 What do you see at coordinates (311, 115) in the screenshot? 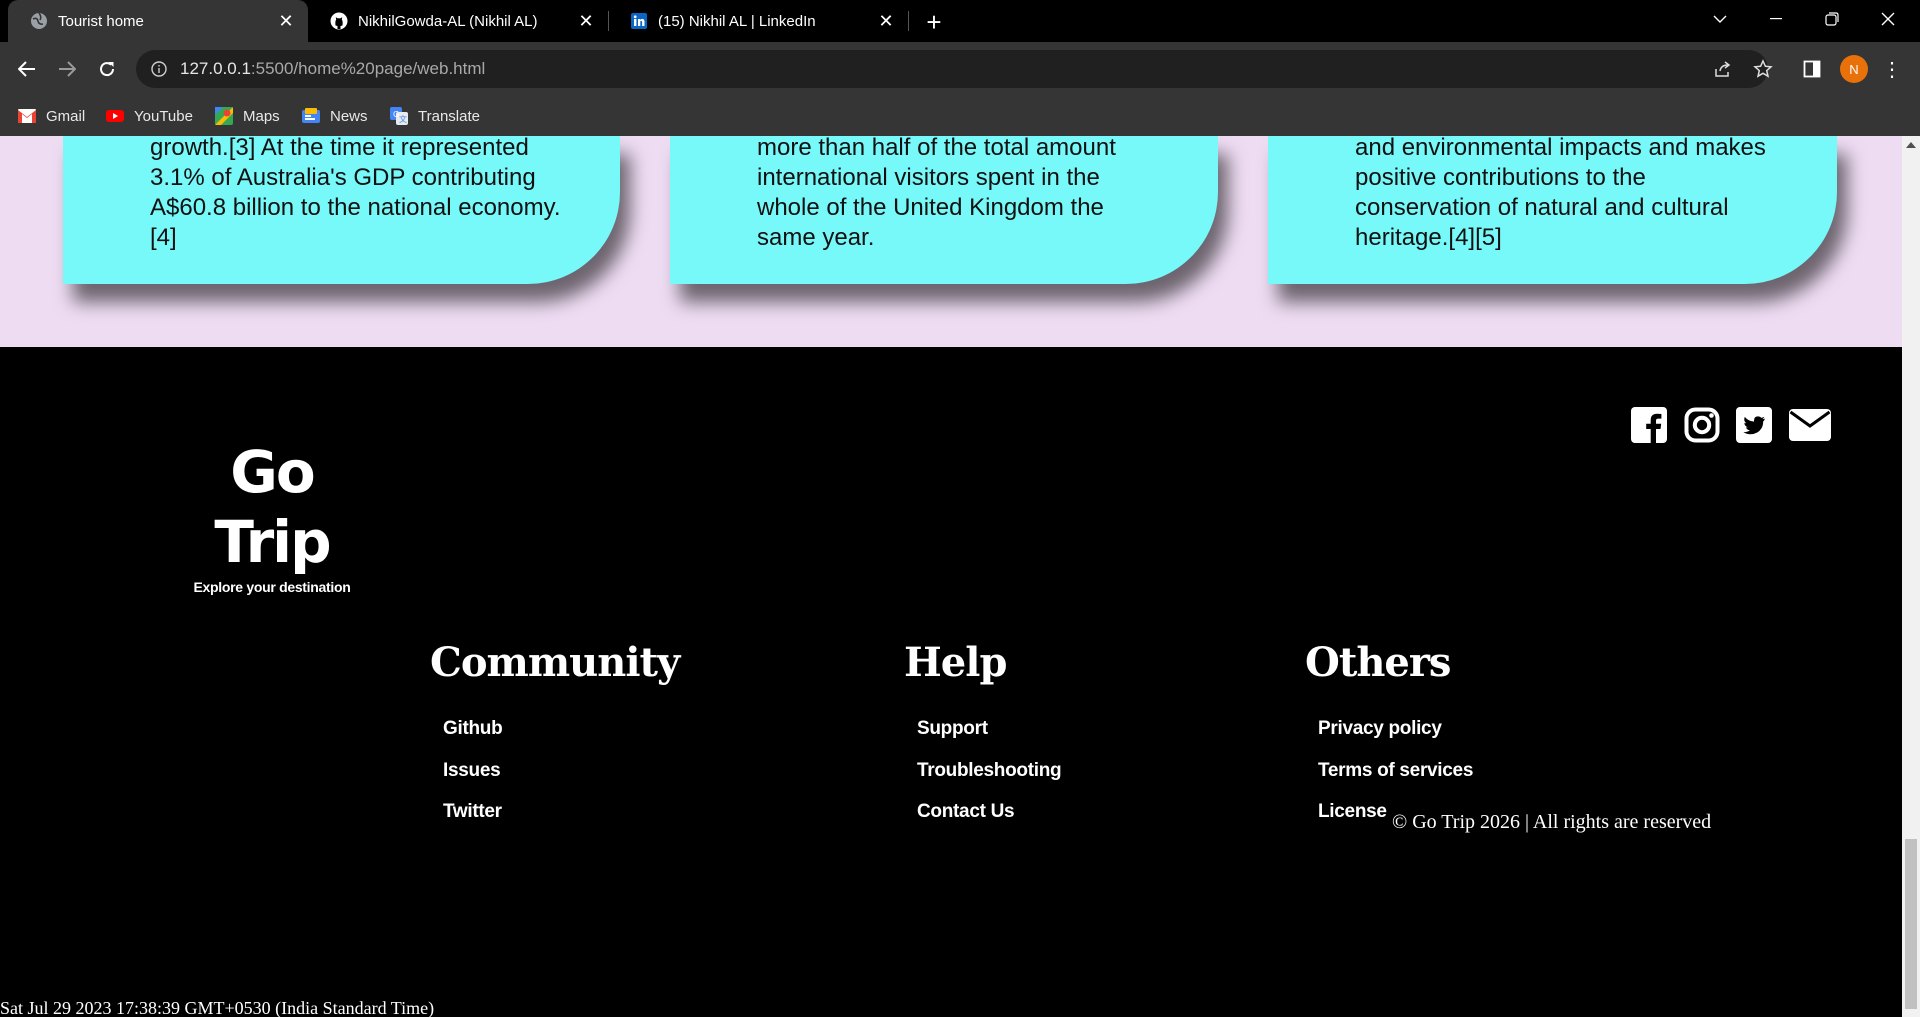
I see `news-icon` at bounding box center [311, 115].